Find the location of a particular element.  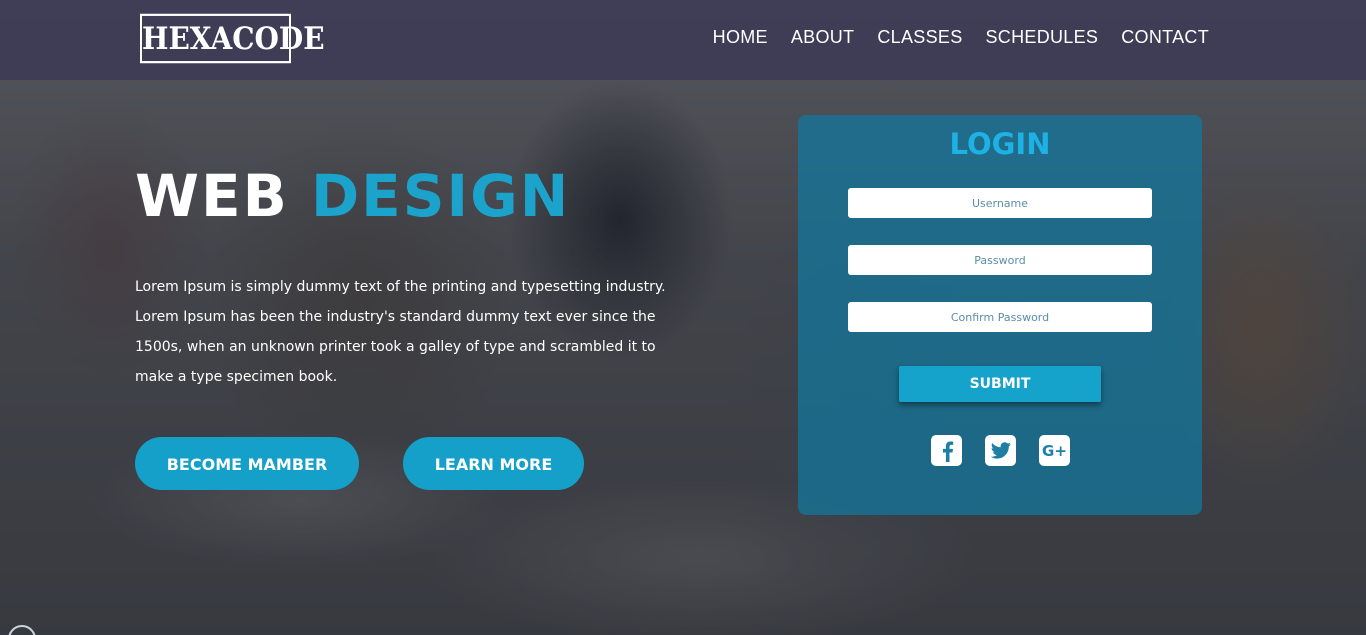

hero-title-main: WEB is located at coordinates (212, 196).